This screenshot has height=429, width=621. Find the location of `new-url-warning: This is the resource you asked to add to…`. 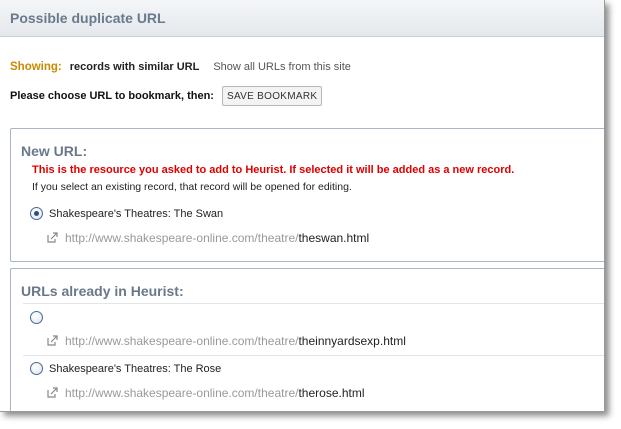

new-url-warning: This is the resource you asked to add to… is located at coordinates (273, 170).